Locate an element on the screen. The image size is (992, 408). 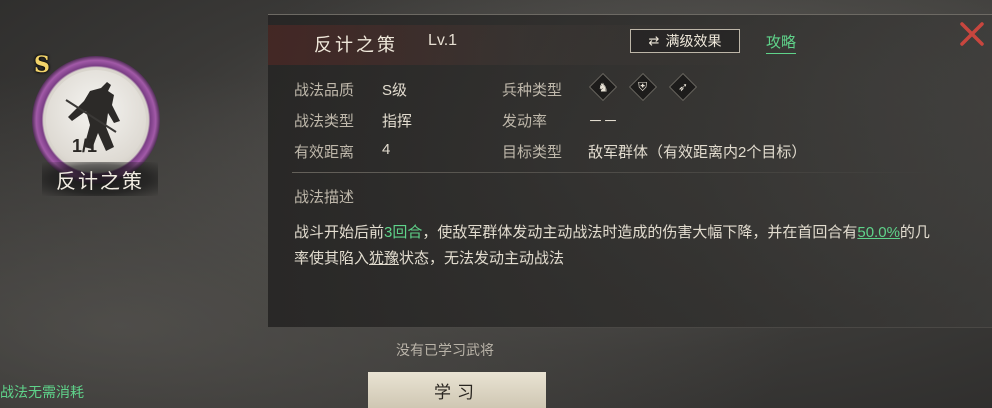
desc-part-1: 战斗开始后前 is located at coordinates (339, 232).